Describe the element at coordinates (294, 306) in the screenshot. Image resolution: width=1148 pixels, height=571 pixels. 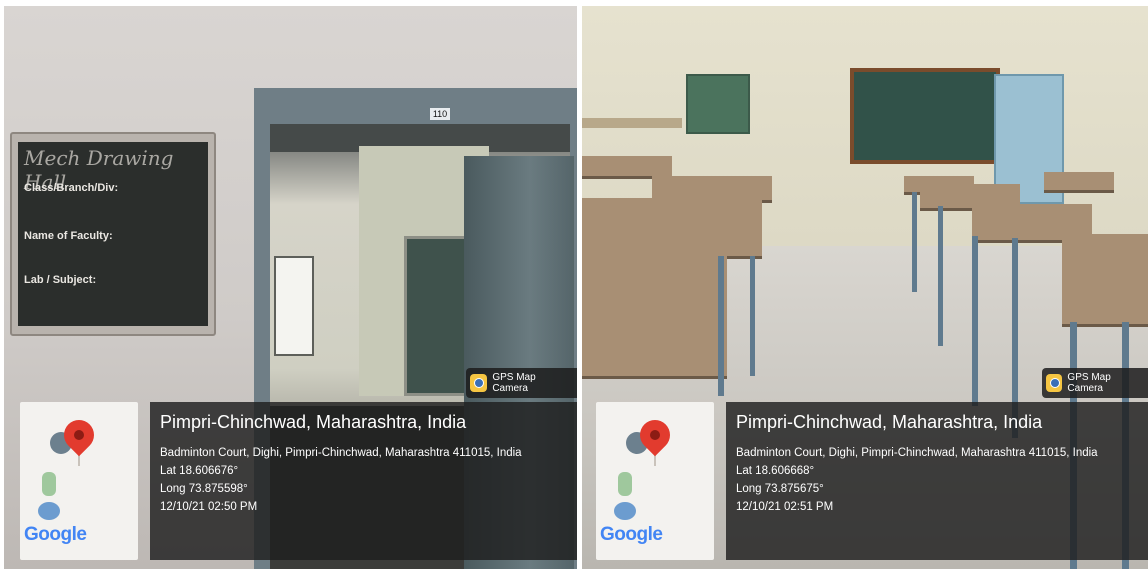
I see `window` at that location.